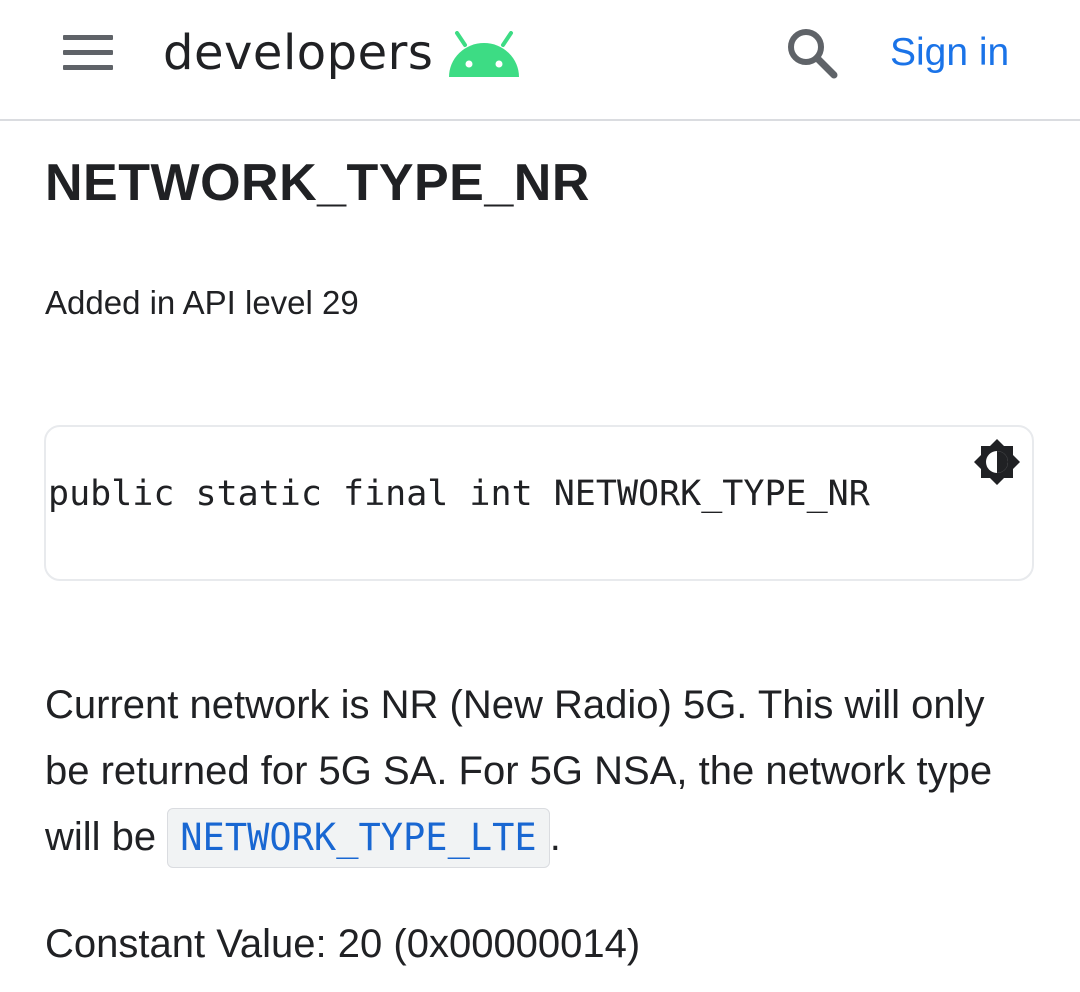 The image size is (1080, 992). Describe the element at coordinates (484, 54) in the screenshot. I see `android-head-icon` at that location.